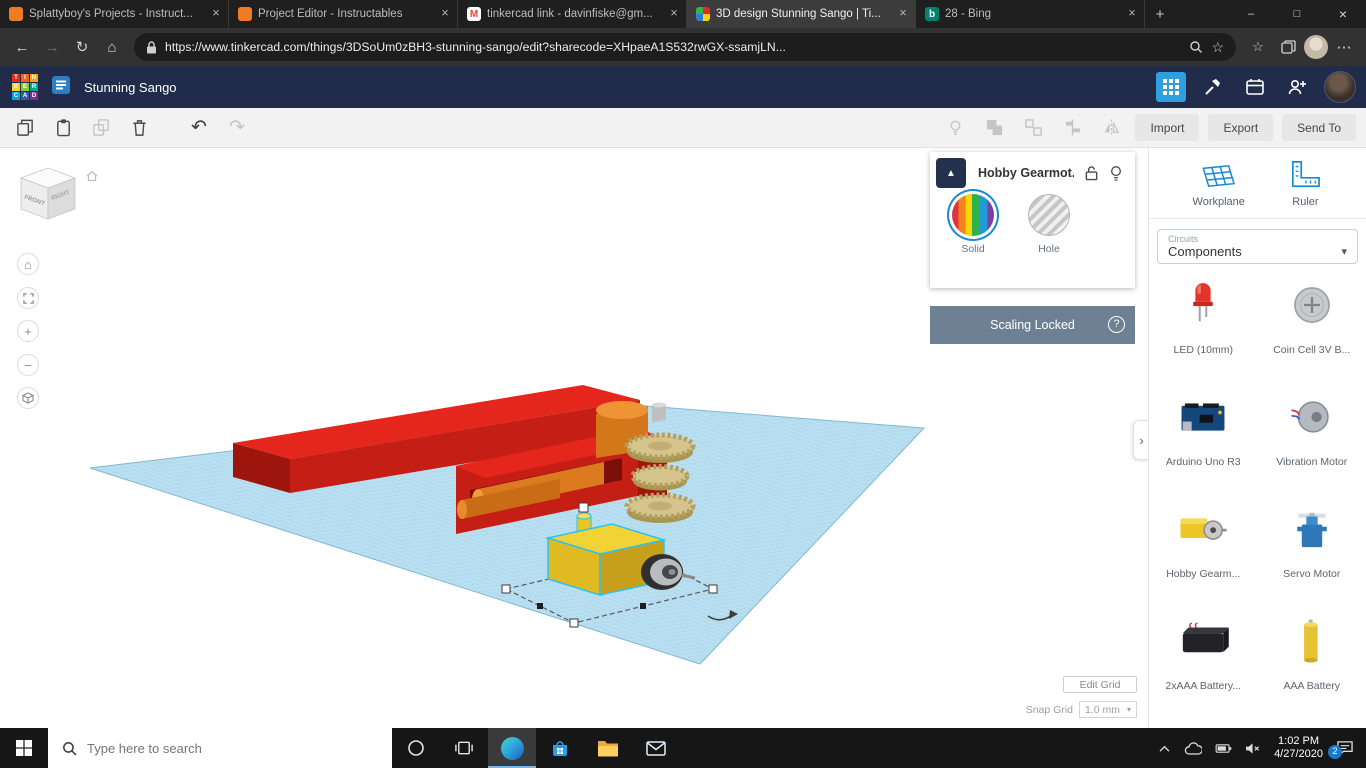 The height and width of the screenshot is (768, 1366). I want to click on group-icon, so click(994, 128).